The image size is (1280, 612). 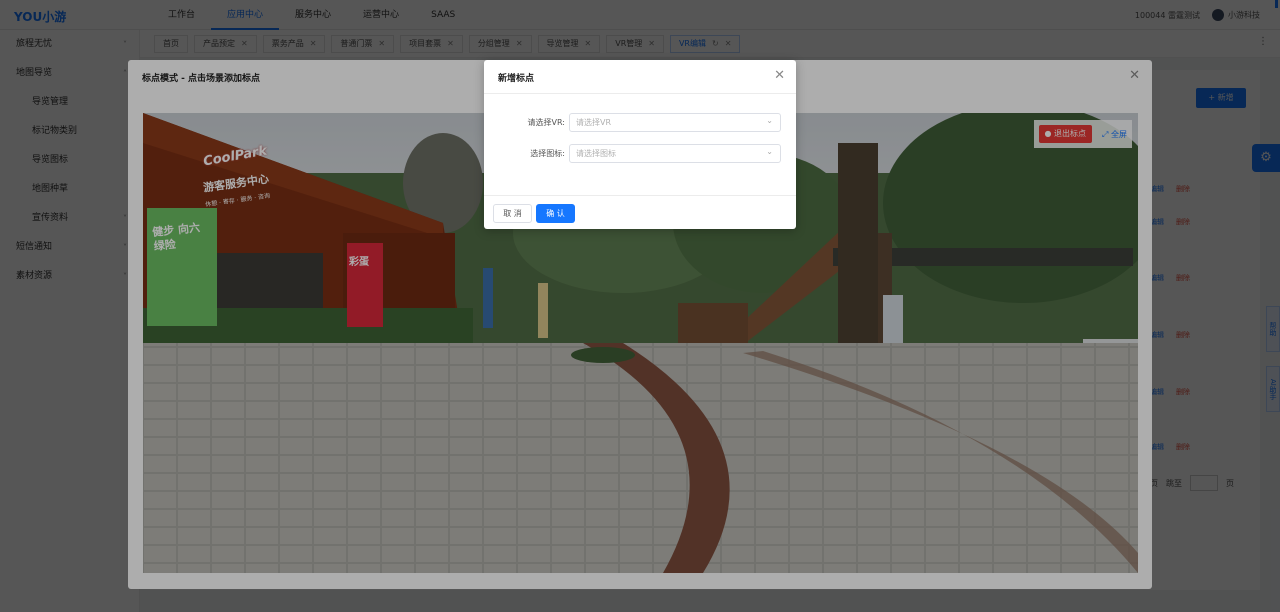 I want to click on add-marker-dialog: 新增标点 ✕ 请选择VR: ⌄ 选择图标: ⌄ 取 消 确 认, so click(x=640, y=144).